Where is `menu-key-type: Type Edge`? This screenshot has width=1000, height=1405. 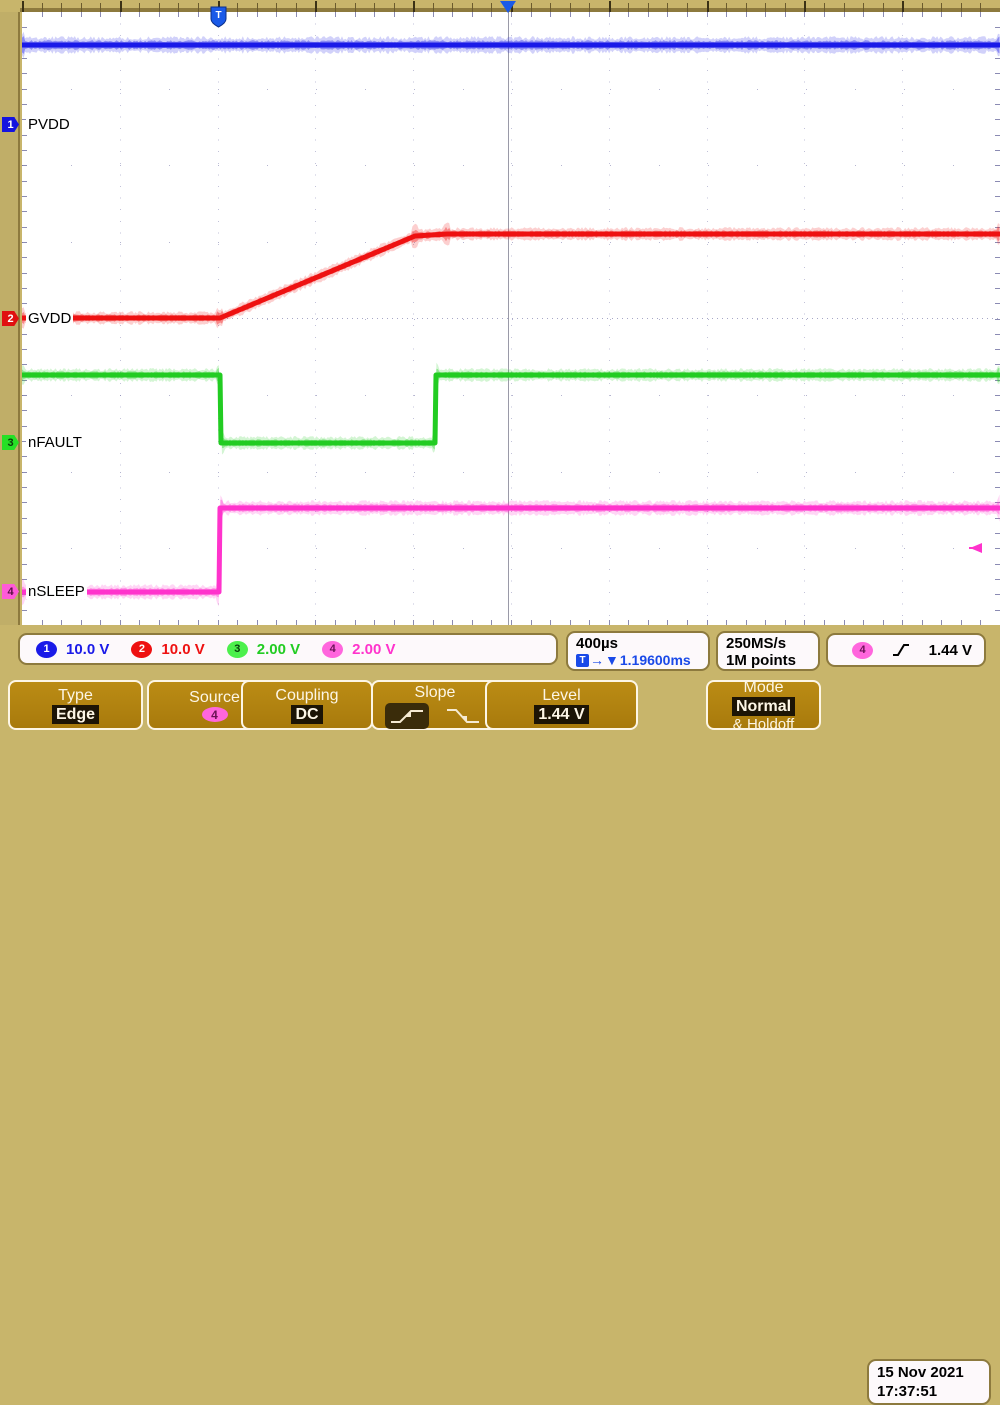
menu-key-type: Type Edge is located at coordinates (75, 705).